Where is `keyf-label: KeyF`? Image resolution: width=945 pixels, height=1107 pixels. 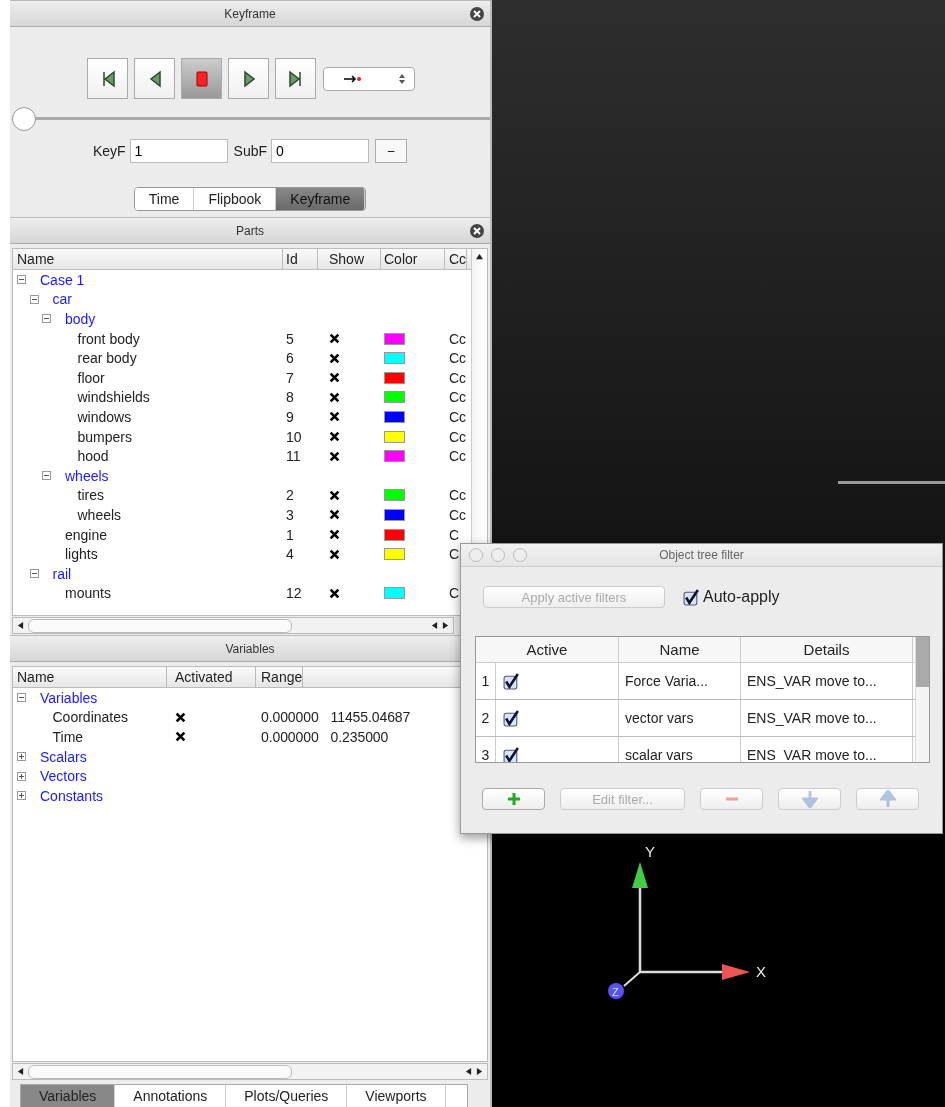 keyf-label: KeyF is located at coordinates (109, 151).